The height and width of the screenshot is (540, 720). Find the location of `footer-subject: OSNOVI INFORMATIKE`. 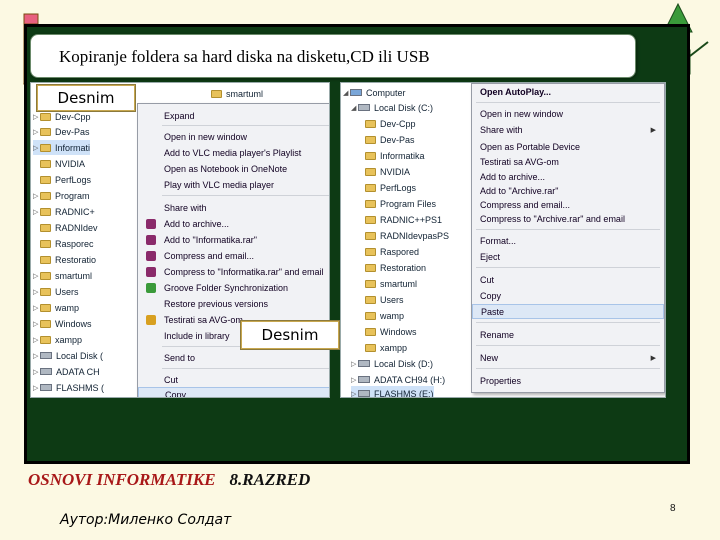

footer-subject: OSNOVI INFORMATIKE is located at coordinates (122, 479).